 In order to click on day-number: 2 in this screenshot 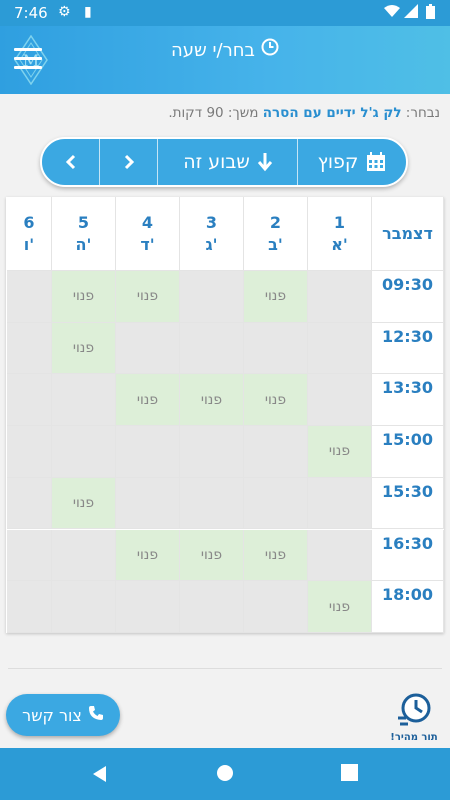, I will do `click(275, 222)`.